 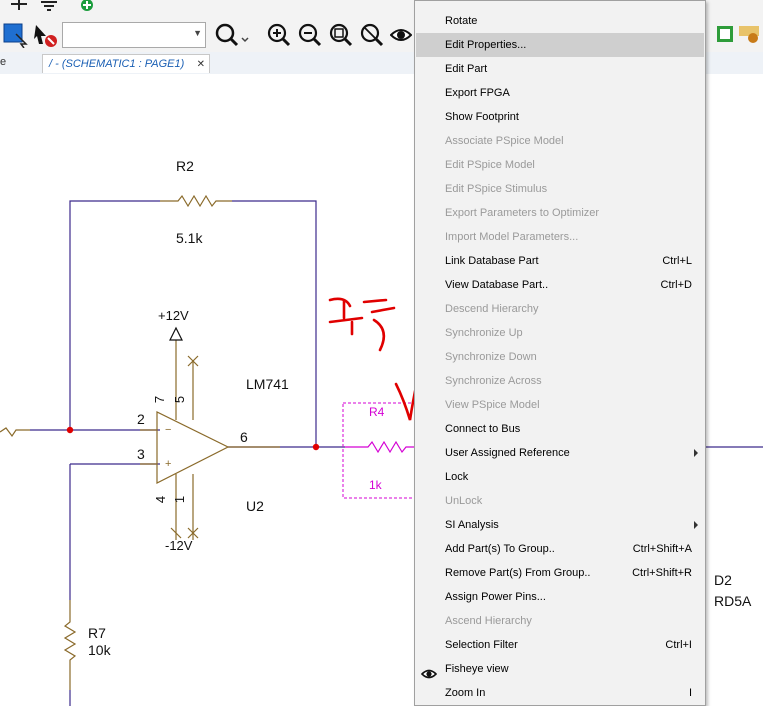 I want to click on menu-item-label: Lock, so click(x=457, y=477).